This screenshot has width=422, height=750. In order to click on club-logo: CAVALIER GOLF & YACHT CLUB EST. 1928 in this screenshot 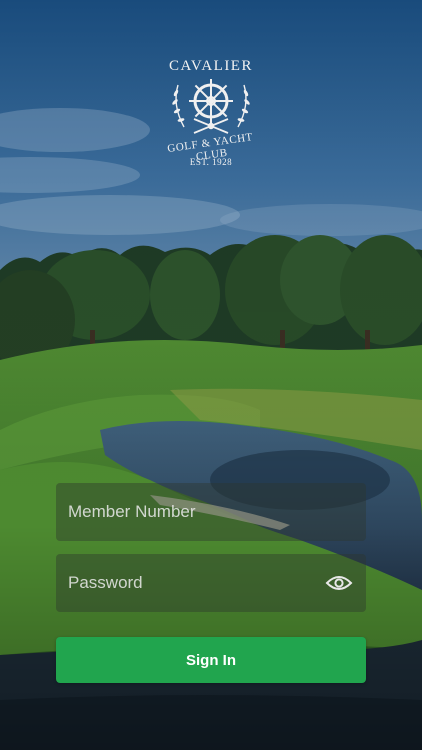, I will do `click(211, 117)`.